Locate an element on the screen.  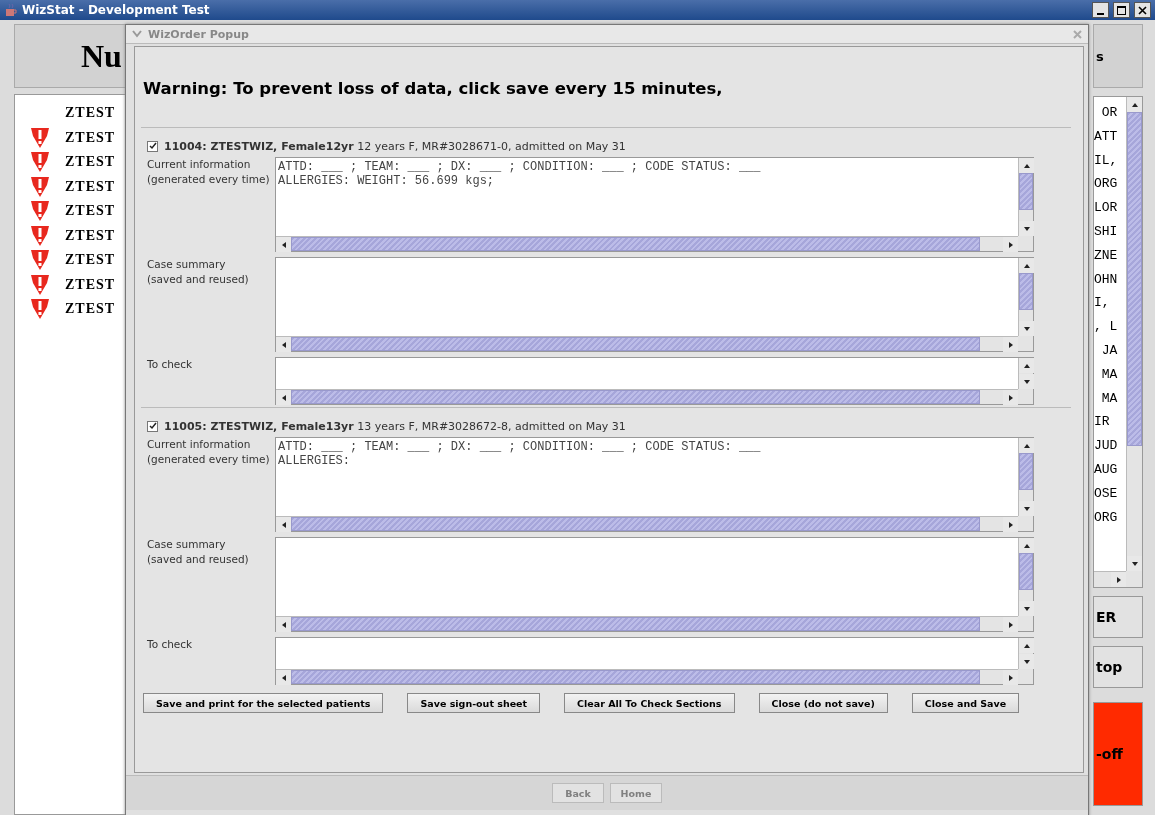
list-text: ZNE is located at coordinates (1106, 256).